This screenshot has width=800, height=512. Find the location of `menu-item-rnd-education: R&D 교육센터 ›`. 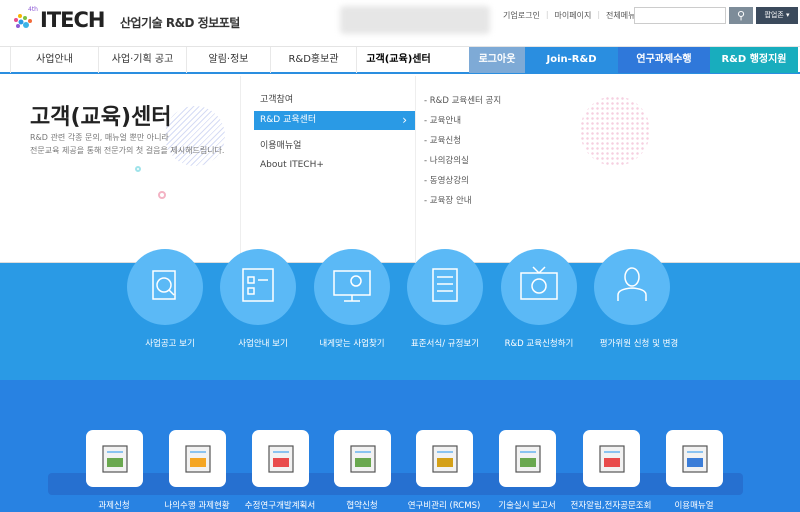

menu-item-rnd-education: R&D 교육센터 › is located at coordinates (334, 120).